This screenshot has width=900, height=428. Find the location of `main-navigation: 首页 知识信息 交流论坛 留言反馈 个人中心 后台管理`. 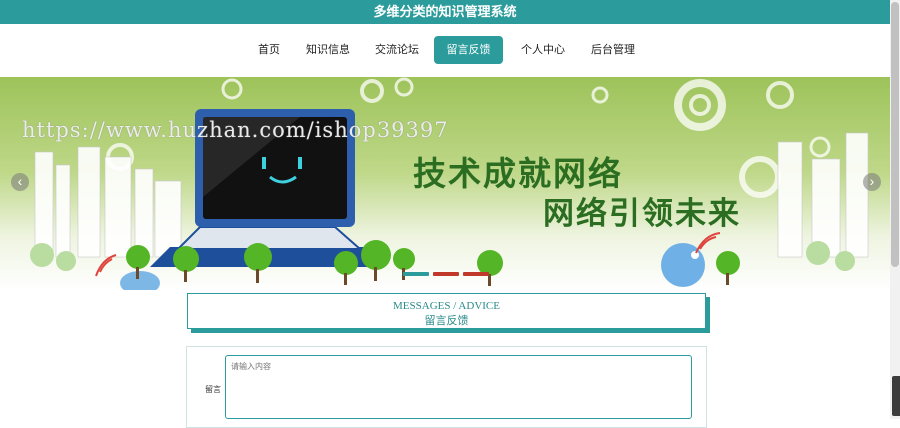

main-navigation: 首页 知识信息 交流论坛 留言反馈 个人中心 后台管理 is located at coordinates (445, 51).